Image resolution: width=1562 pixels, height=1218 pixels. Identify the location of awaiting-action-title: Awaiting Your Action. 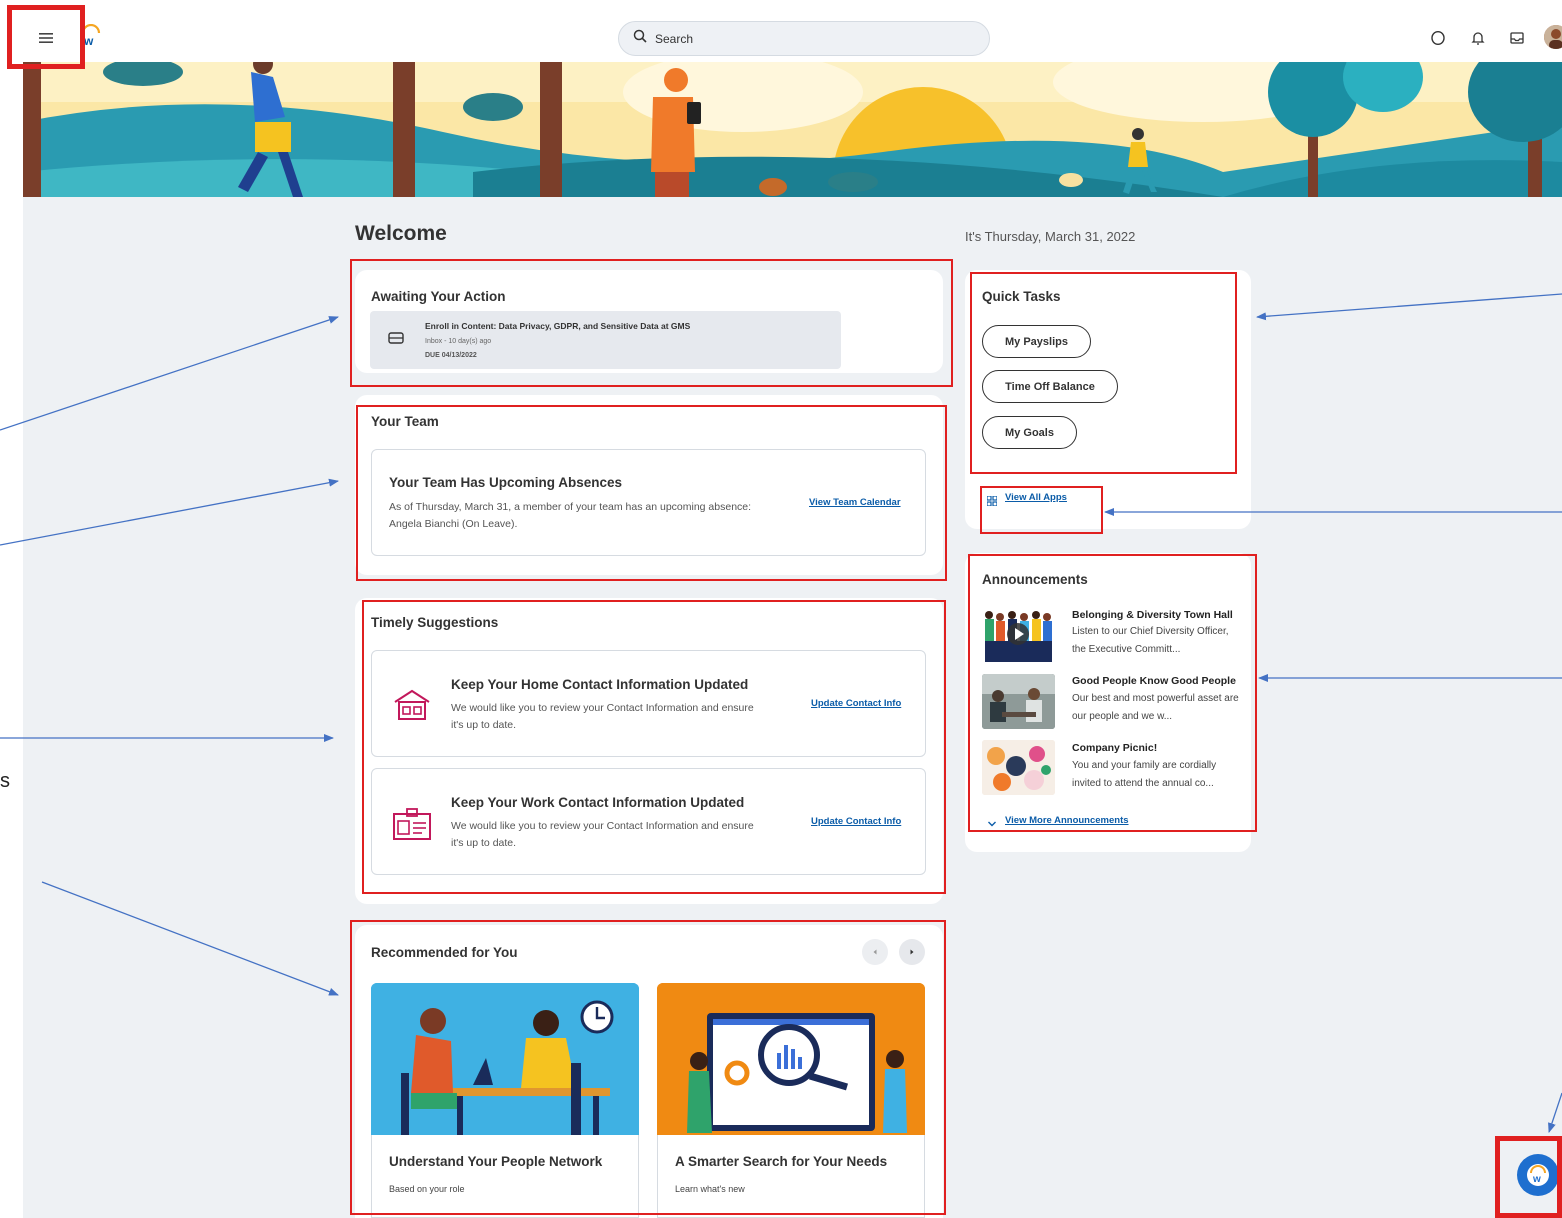
(438, 296).